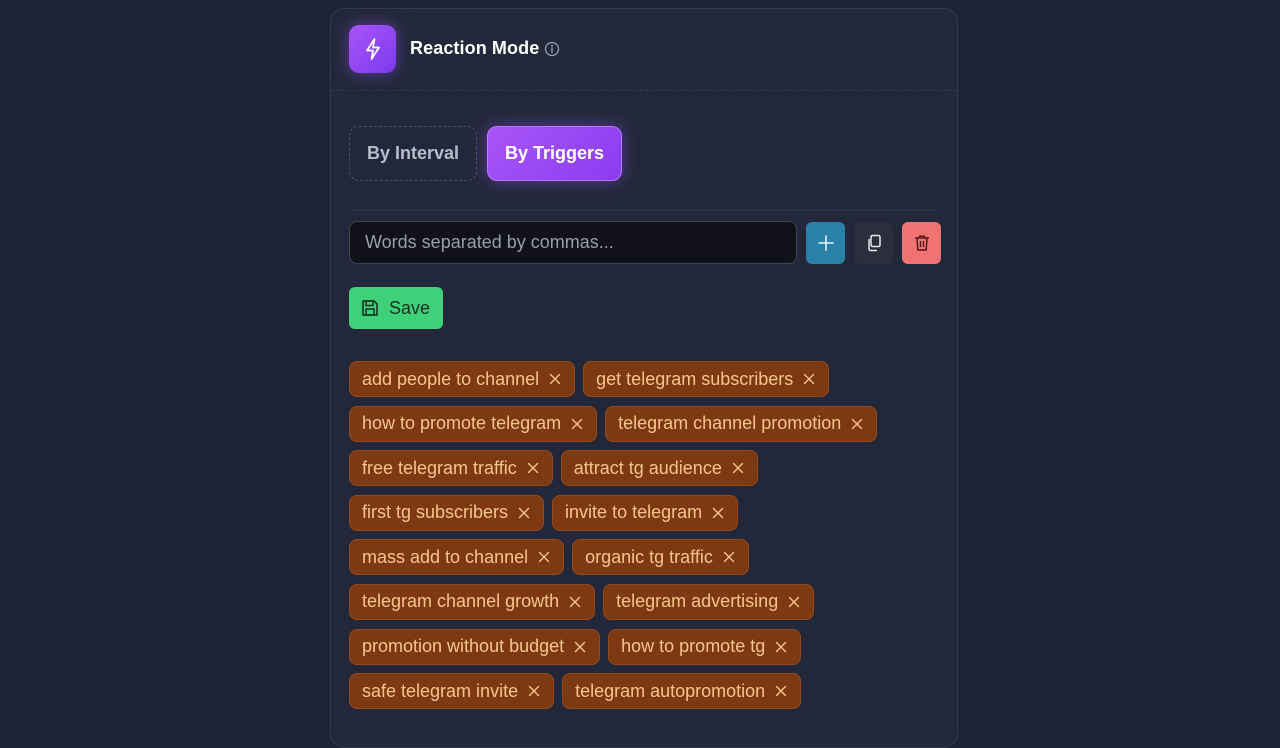  Describe the element at coordinates (451, 378) in the screenshot. I see `trigger-tag-label: add people to channel` at that location.